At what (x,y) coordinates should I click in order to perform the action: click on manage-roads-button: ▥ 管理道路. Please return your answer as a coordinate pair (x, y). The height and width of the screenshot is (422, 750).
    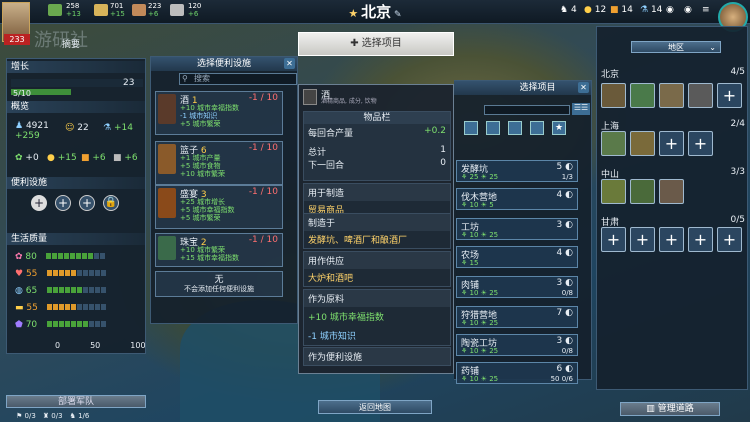
    Looking at the image, I should click on (670, 409).